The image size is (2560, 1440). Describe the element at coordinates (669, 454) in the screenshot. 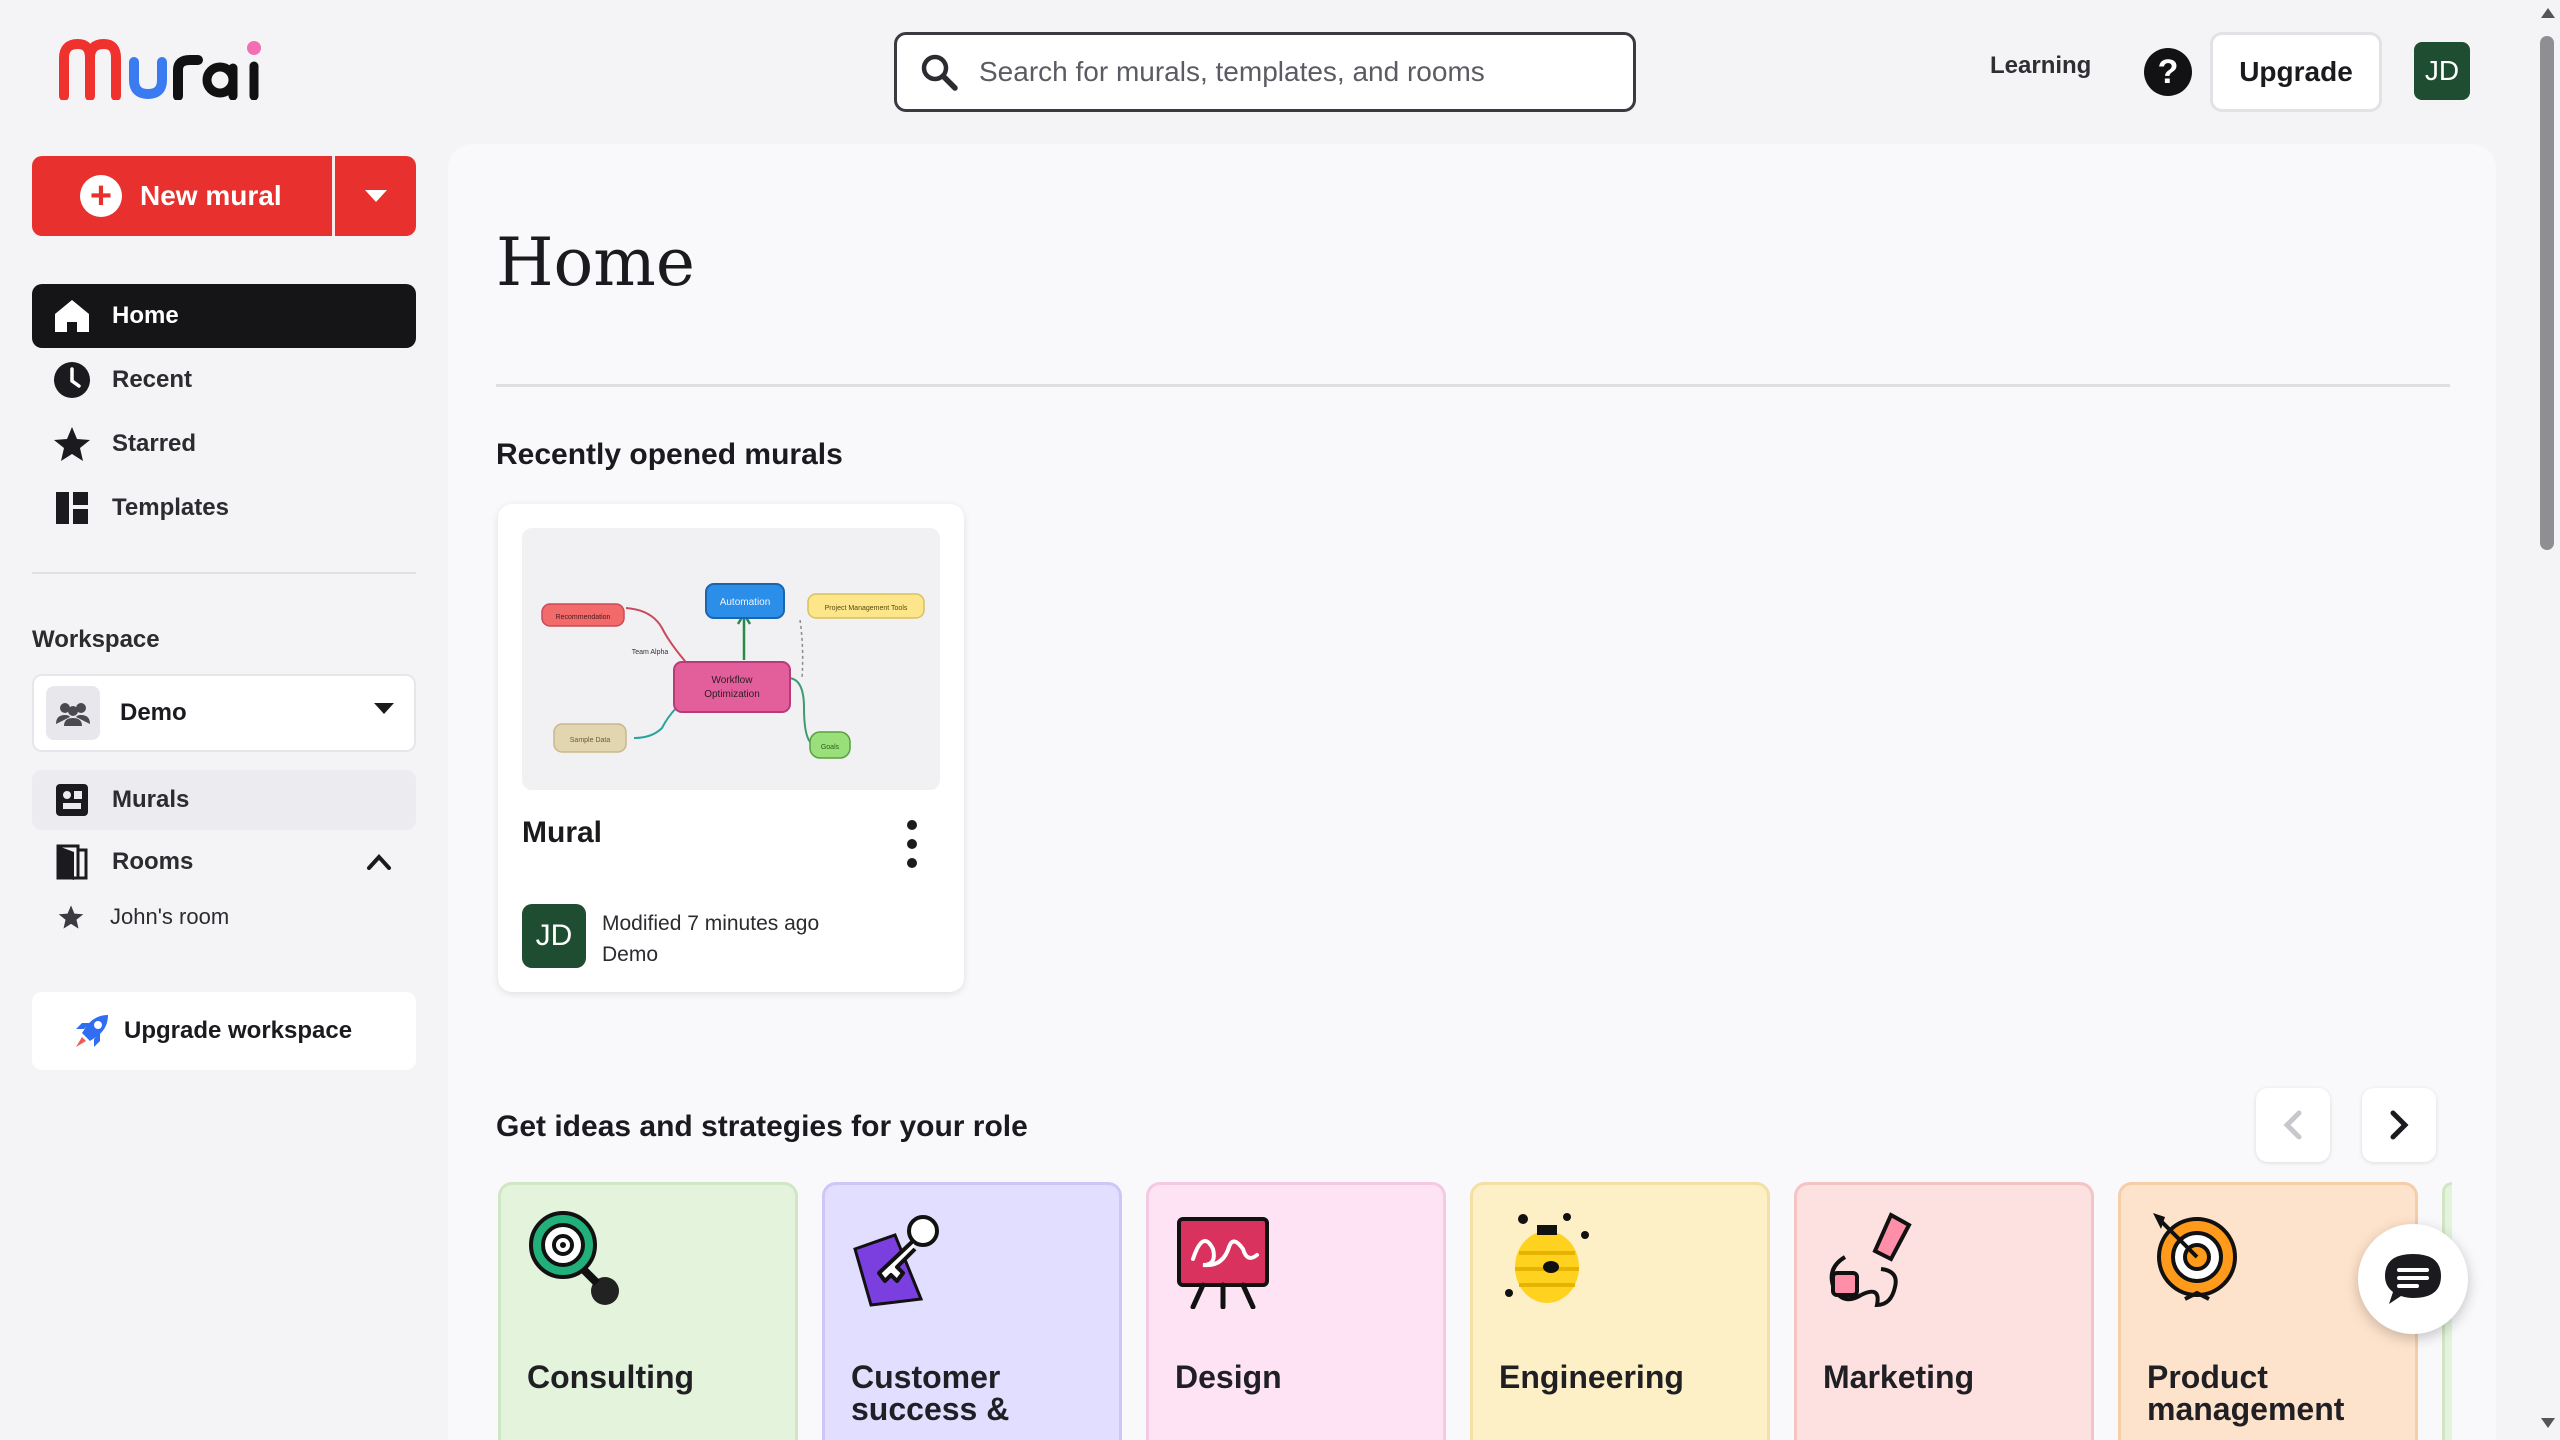

I see `recent-murals-heading: Recently opened murals` at that location.